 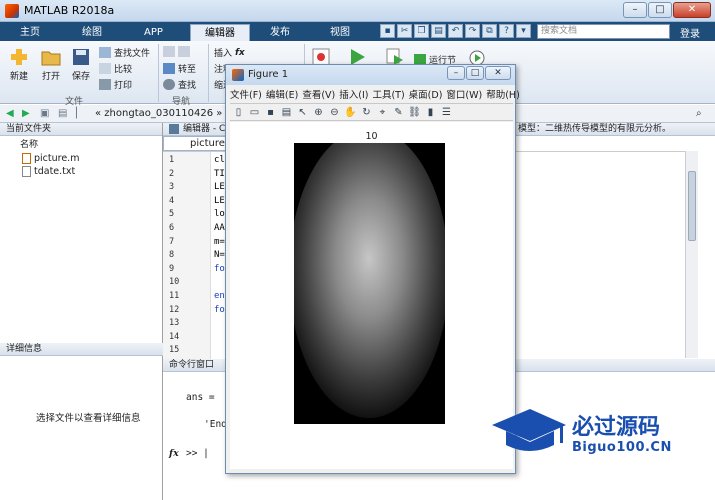 I want to click on detail-header-label: 详细信息, so click(x=81, y=349).